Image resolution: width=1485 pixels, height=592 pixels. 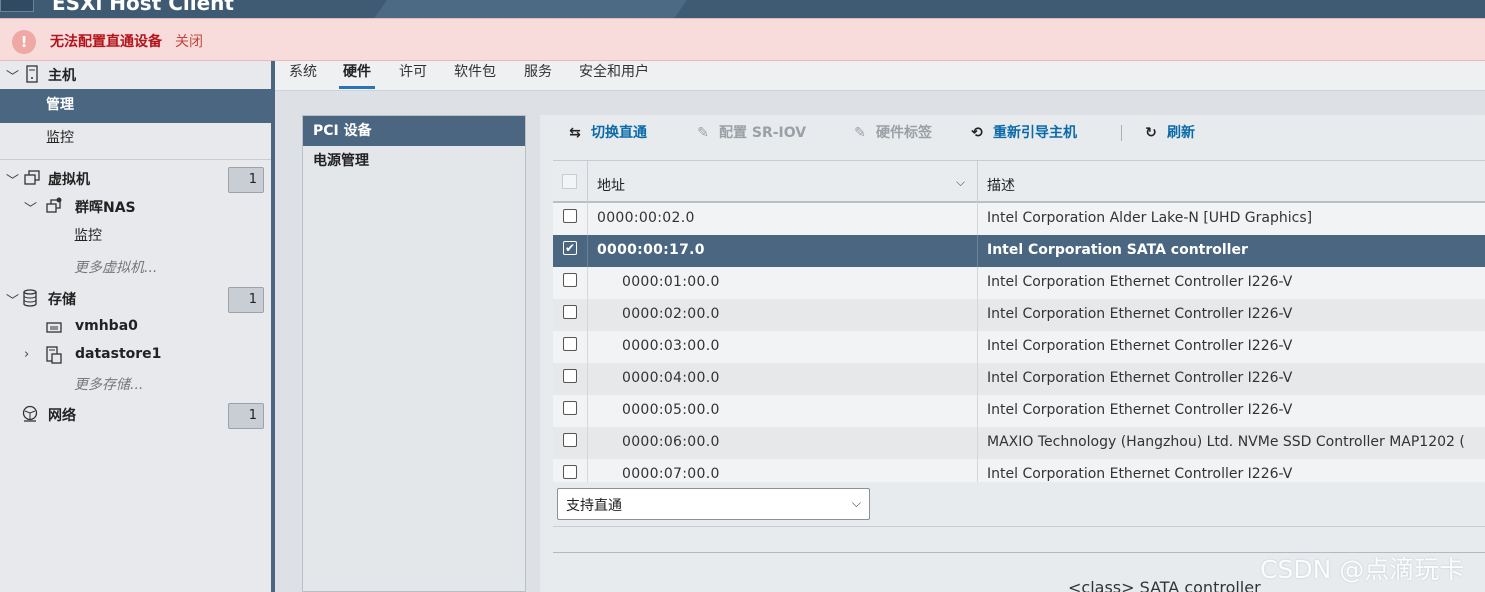 I want to click on subnav-power-management: 电源管理, so click(x=414, y=161).